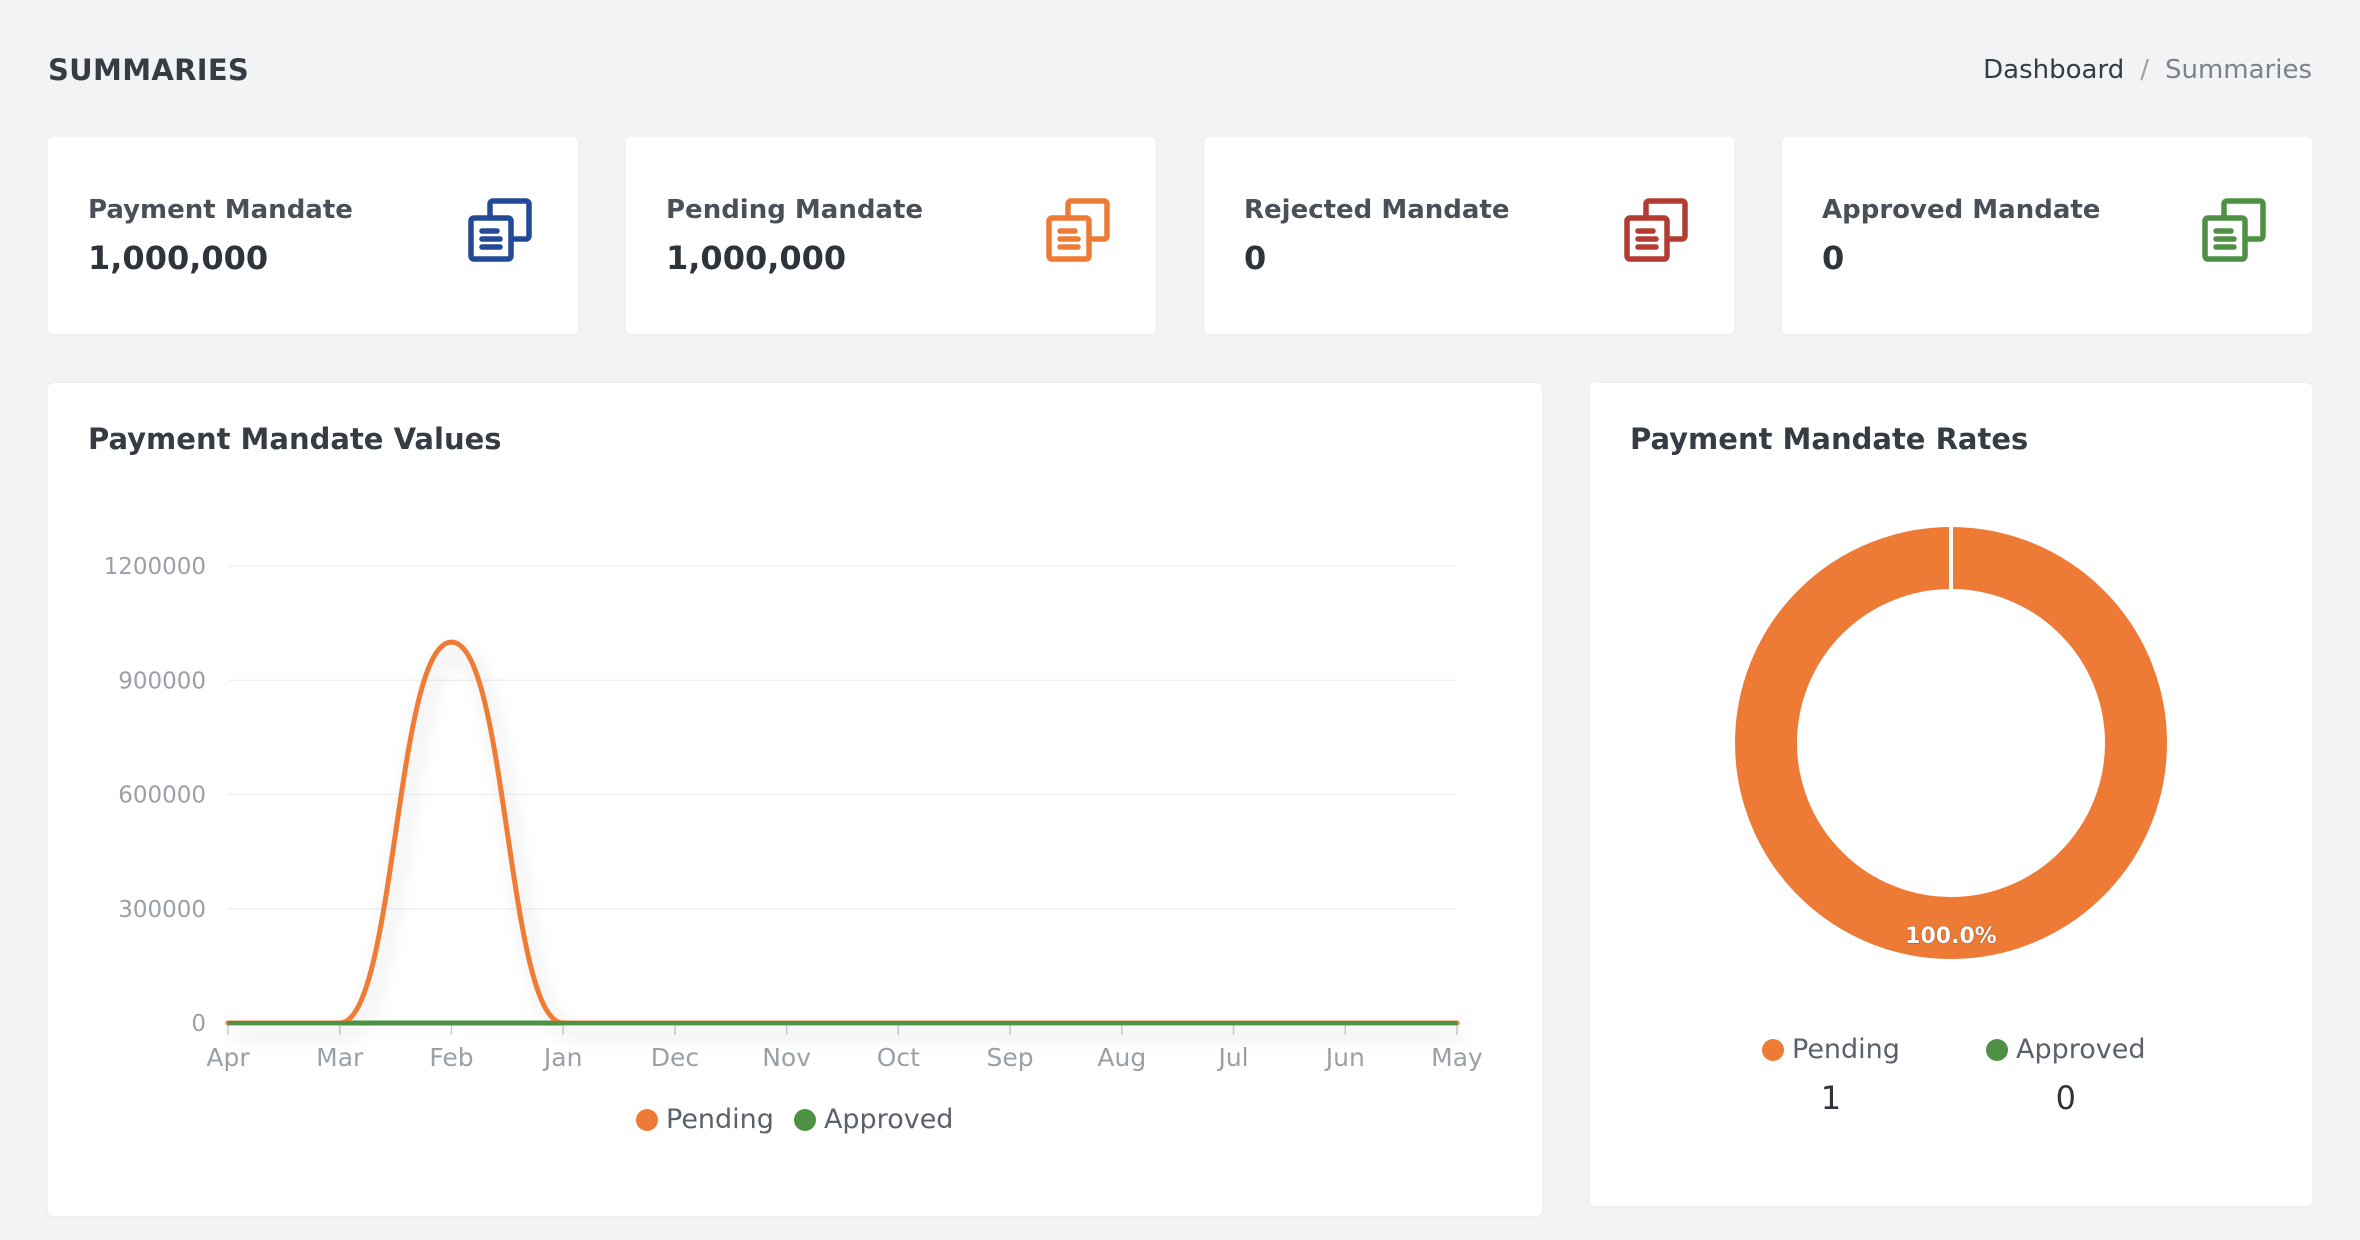 This screenshot has width=2360, height=1240. I want to click on stat-label: Rejected Mandate, so click(1377, 210).